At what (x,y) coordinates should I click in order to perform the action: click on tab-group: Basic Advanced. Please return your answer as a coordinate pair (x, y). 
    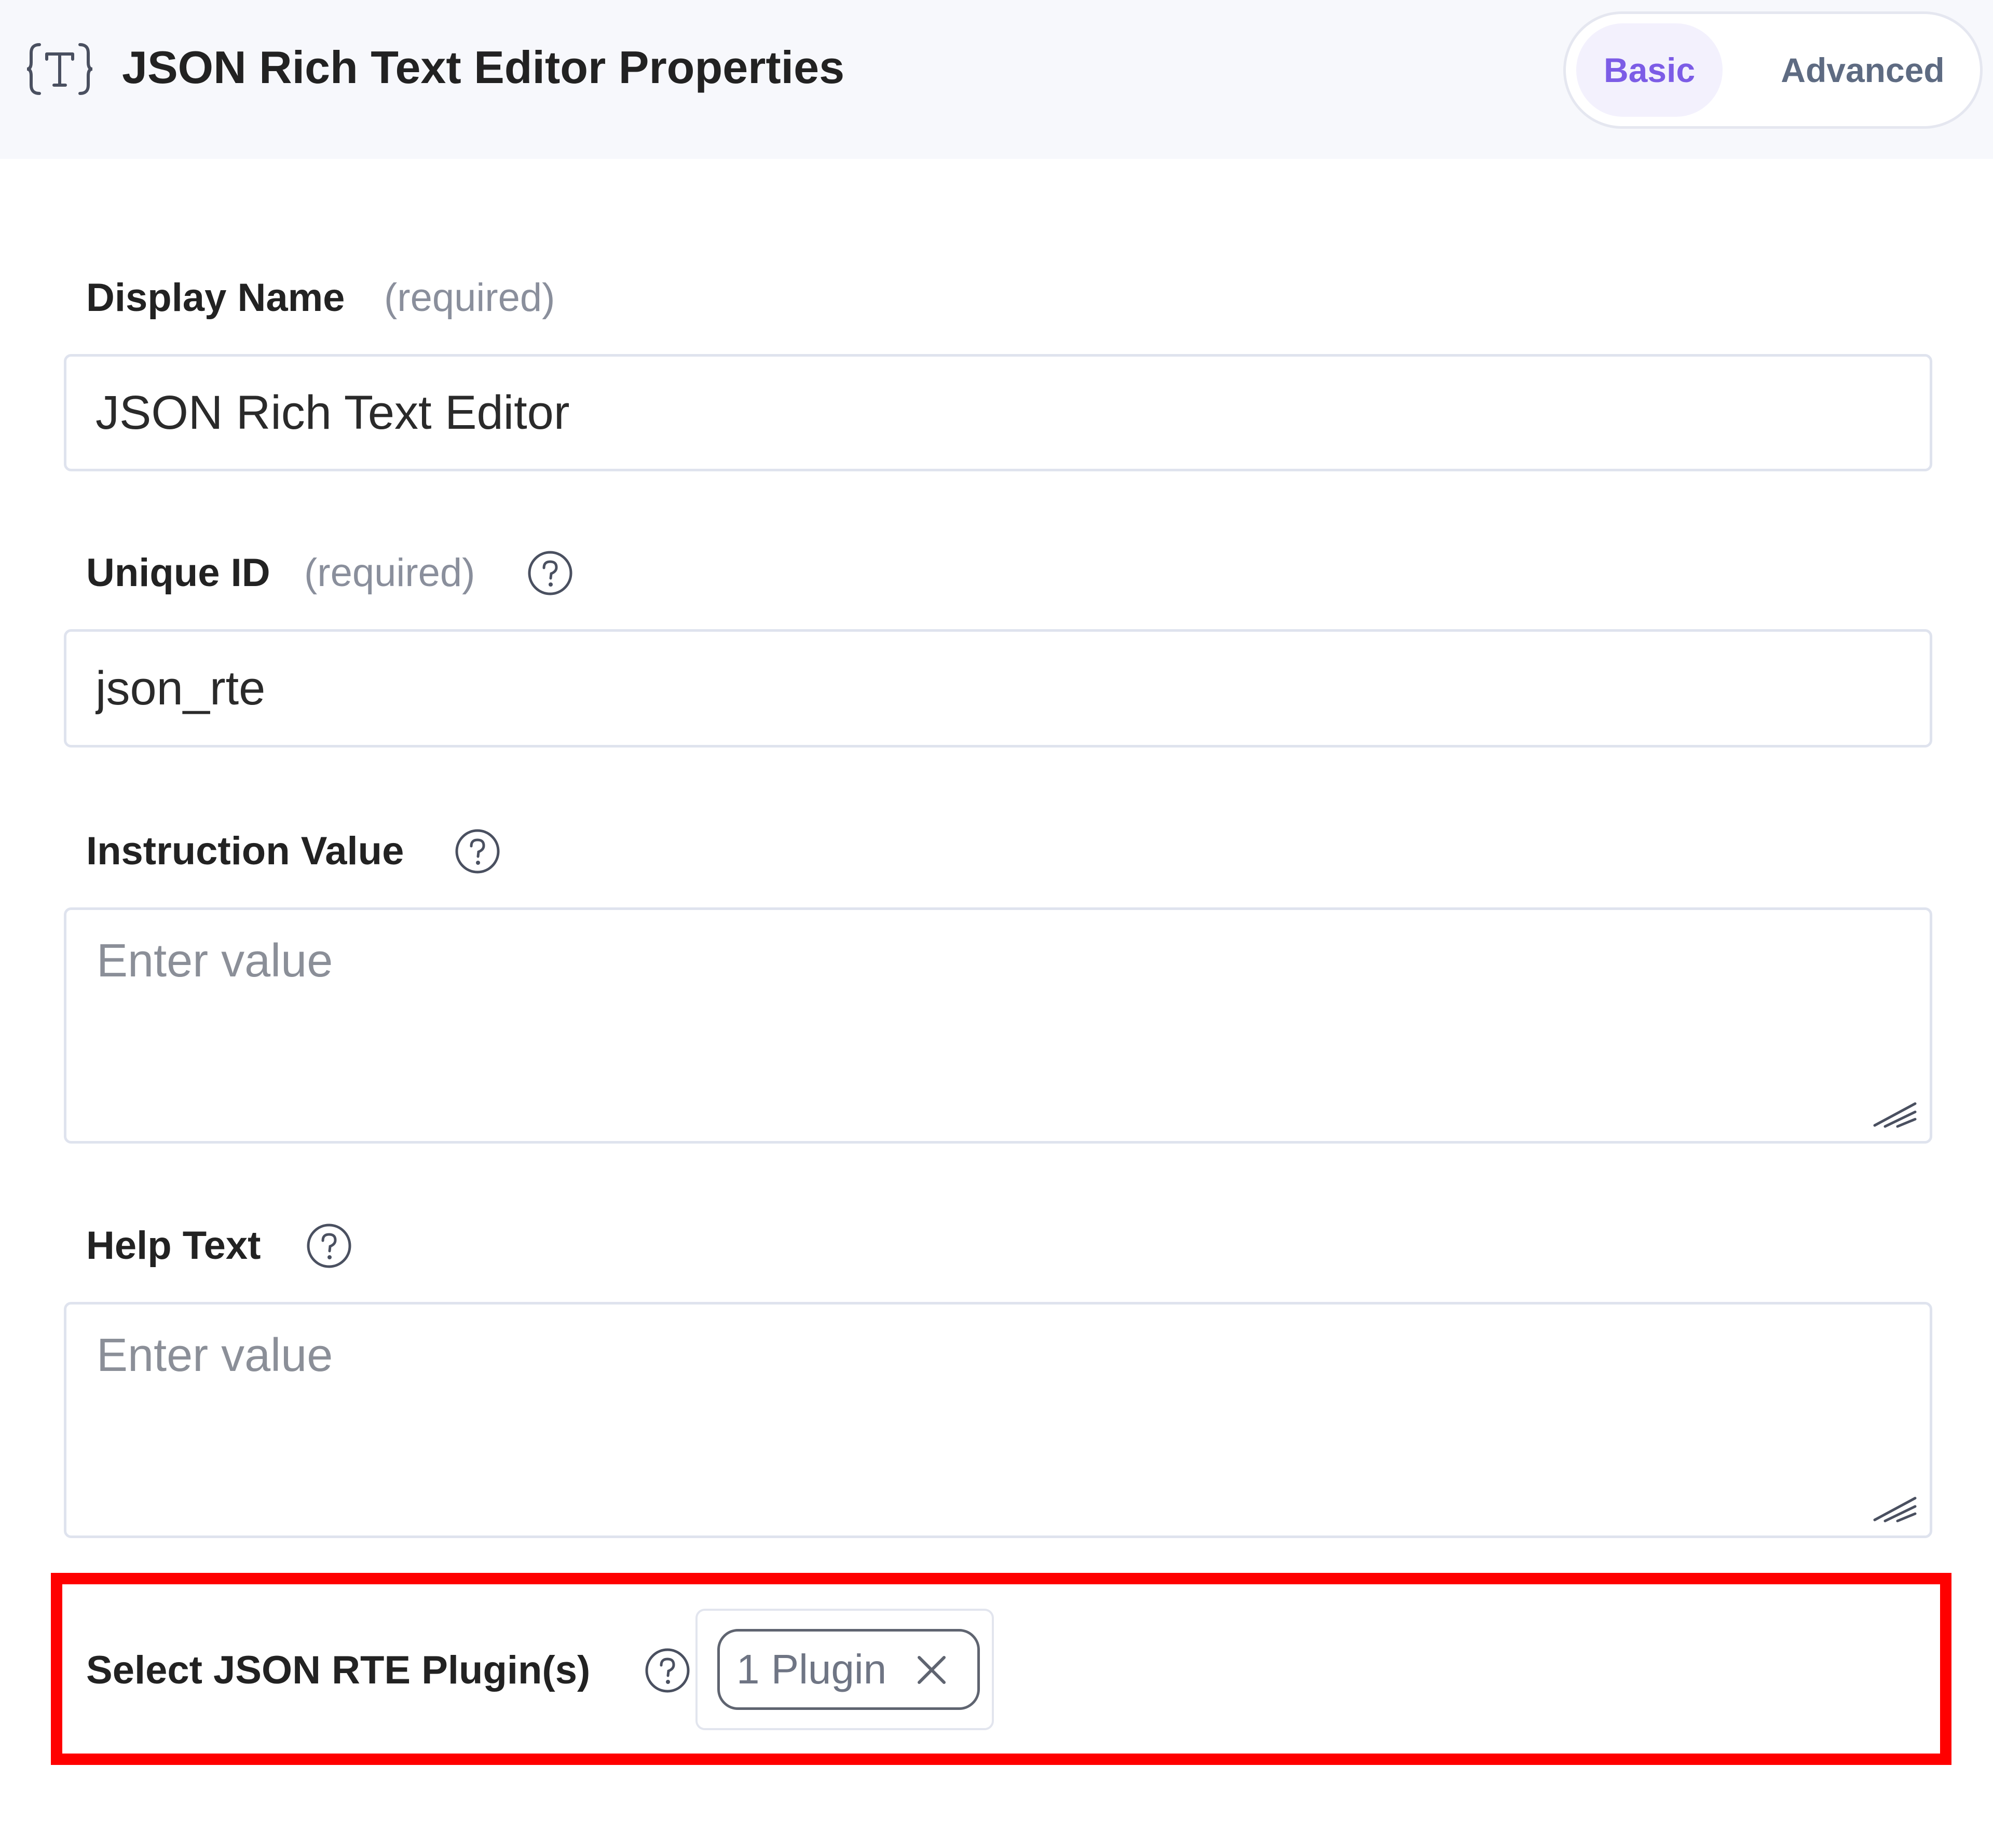
    Looking at the image, I should click on (1773, 70).